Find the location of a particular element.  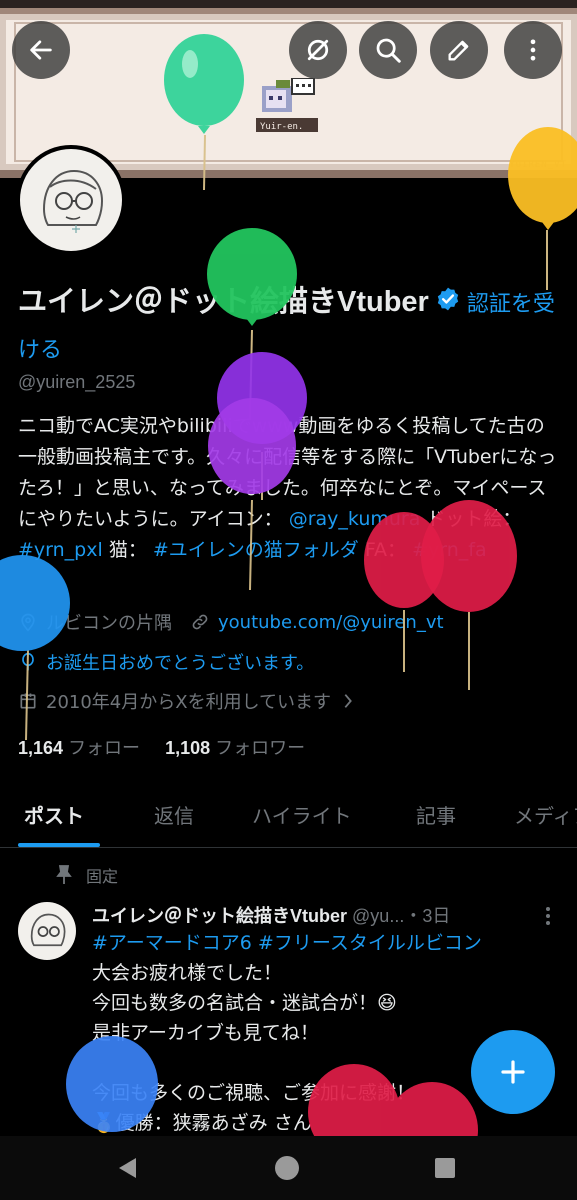

profile-meta-row: ルビコンの片隅 youtube.com/@yuiren_vt is located at coordinates (231, 622).